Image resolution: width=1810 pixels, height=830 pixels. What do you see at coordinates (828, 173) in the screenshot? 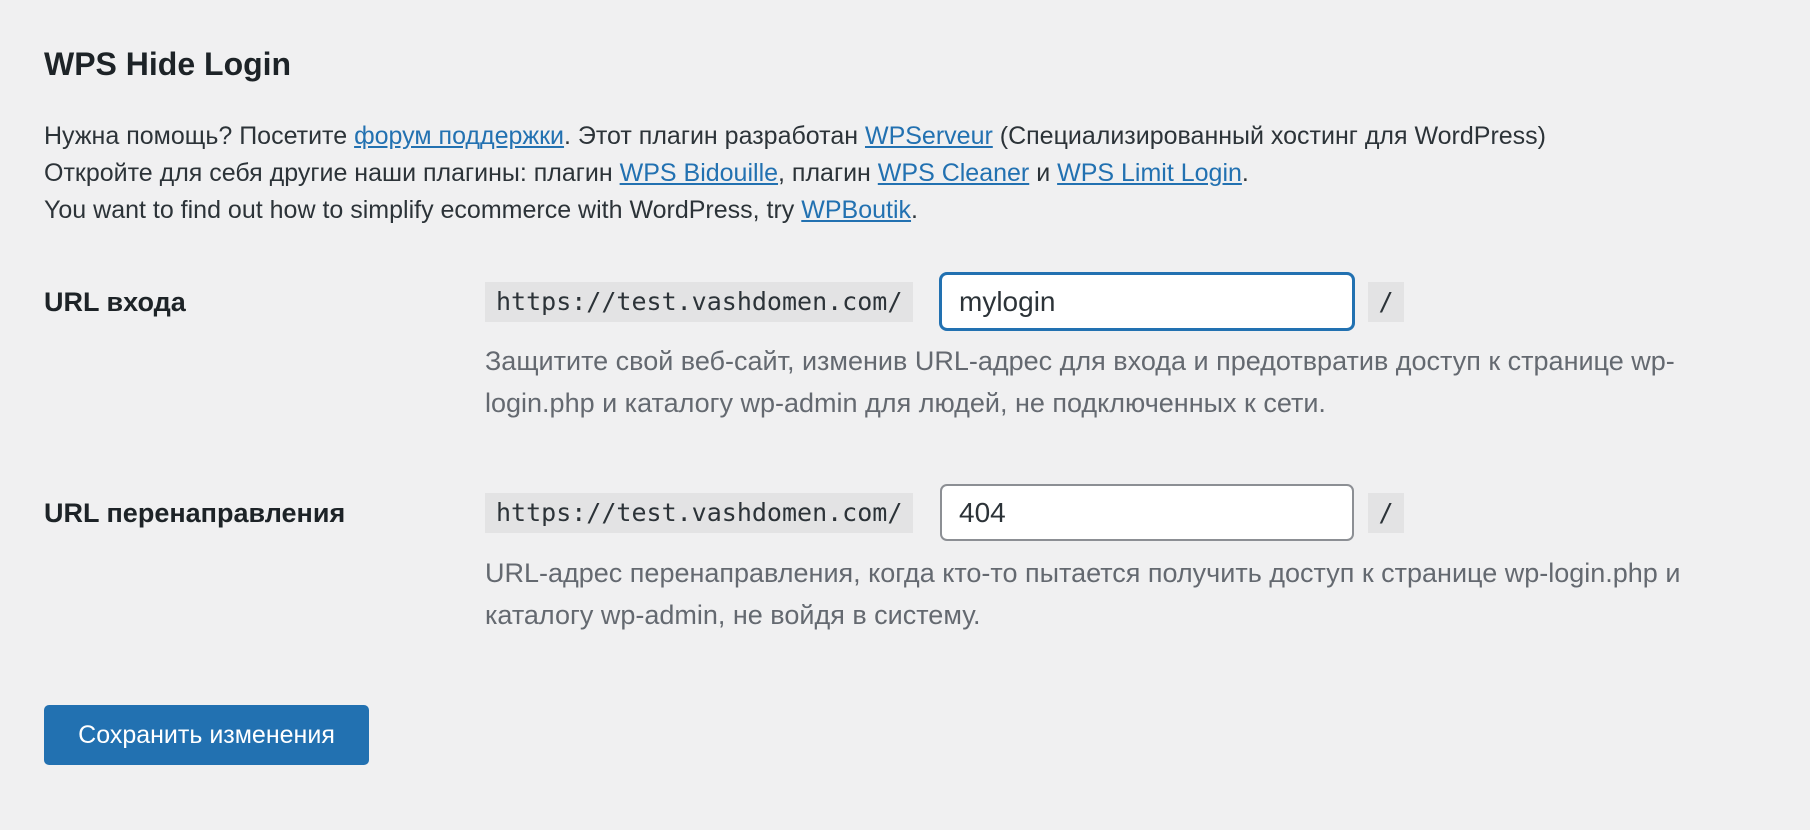
I see `intro-text-segment: , плагин` at bounding box center [828, 173].